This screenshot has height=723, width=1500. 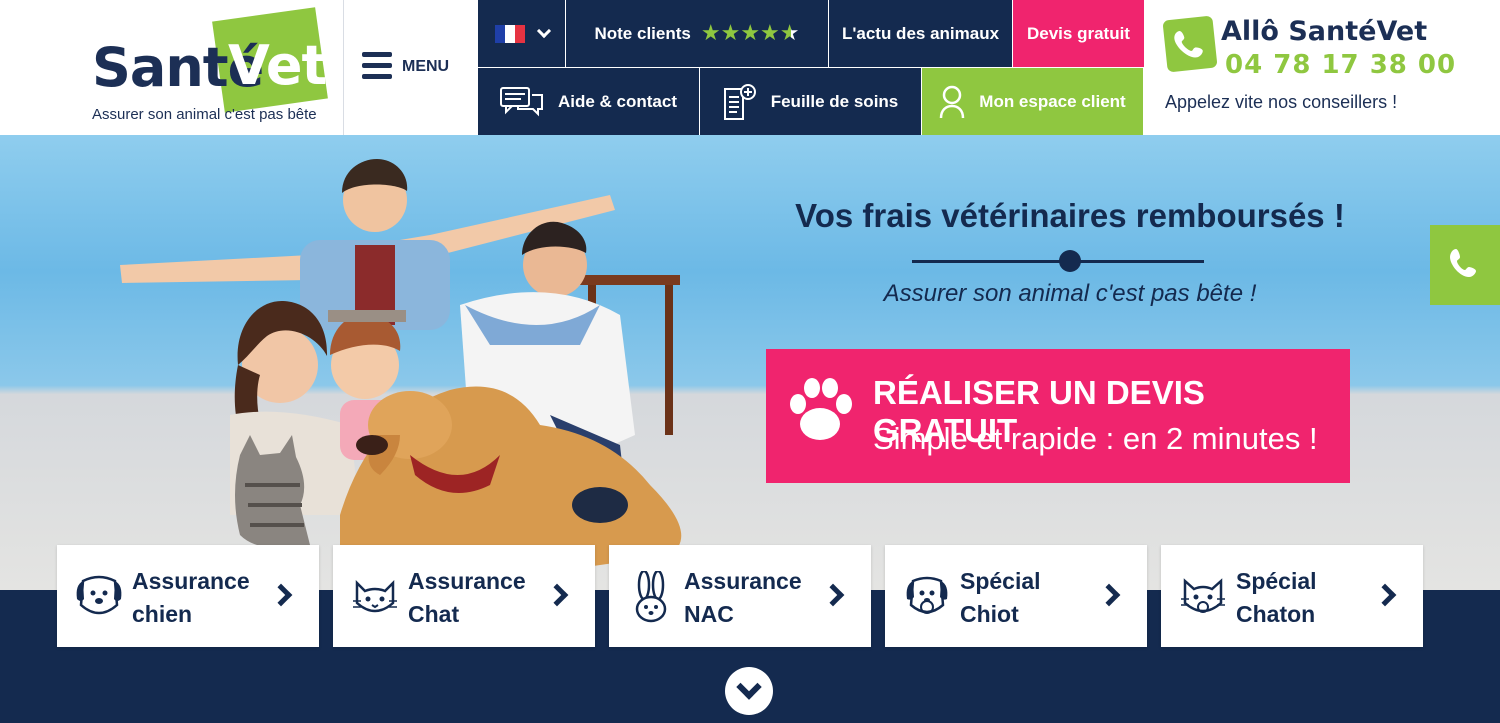 What do you see at coordinates (821, 409) in the screenshot?
I see `paw-icon` at bounding box center [821, 409].